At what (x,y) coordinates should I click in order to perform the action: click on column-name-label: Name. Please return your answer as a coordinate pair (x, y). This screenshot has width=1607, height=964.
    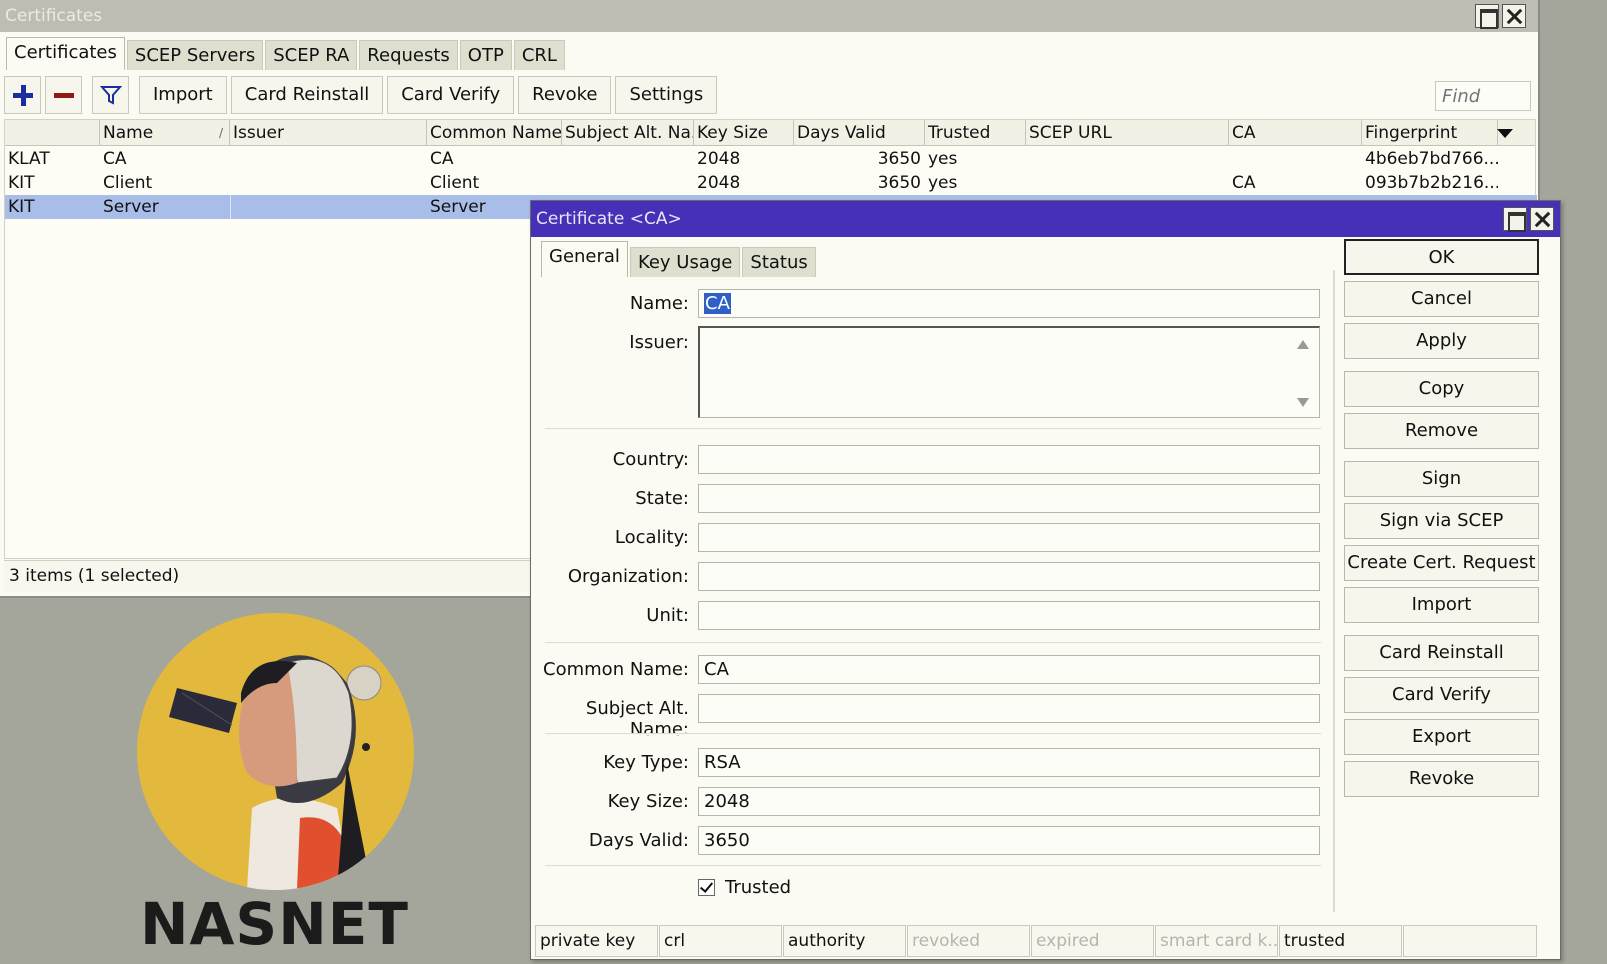
    Looking at the image, I should click on (128, 133).